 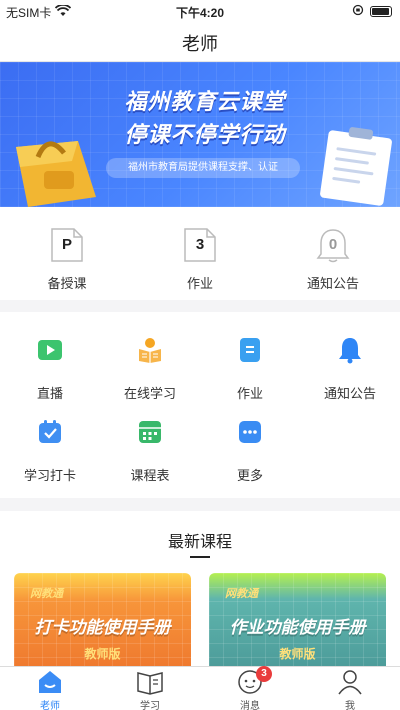 What do you see at coordinates (254, 680) in the screenshot?
I see `chat-bubble-icon: 3` at bounding box center [254, 680].